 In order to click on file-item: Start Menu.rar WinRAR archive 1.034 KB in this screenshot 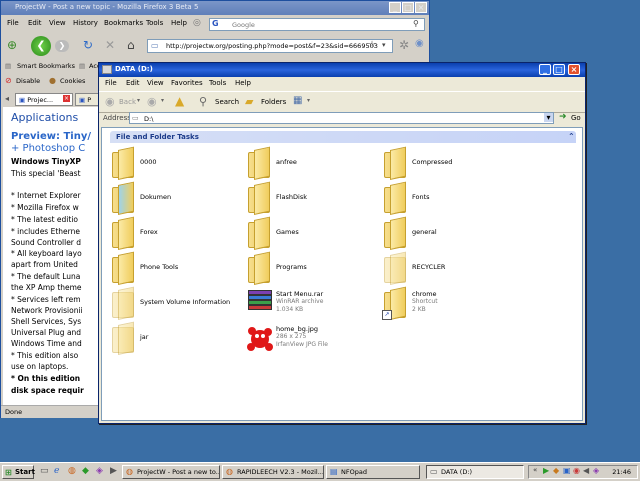, I will do `click(313, 305)`.